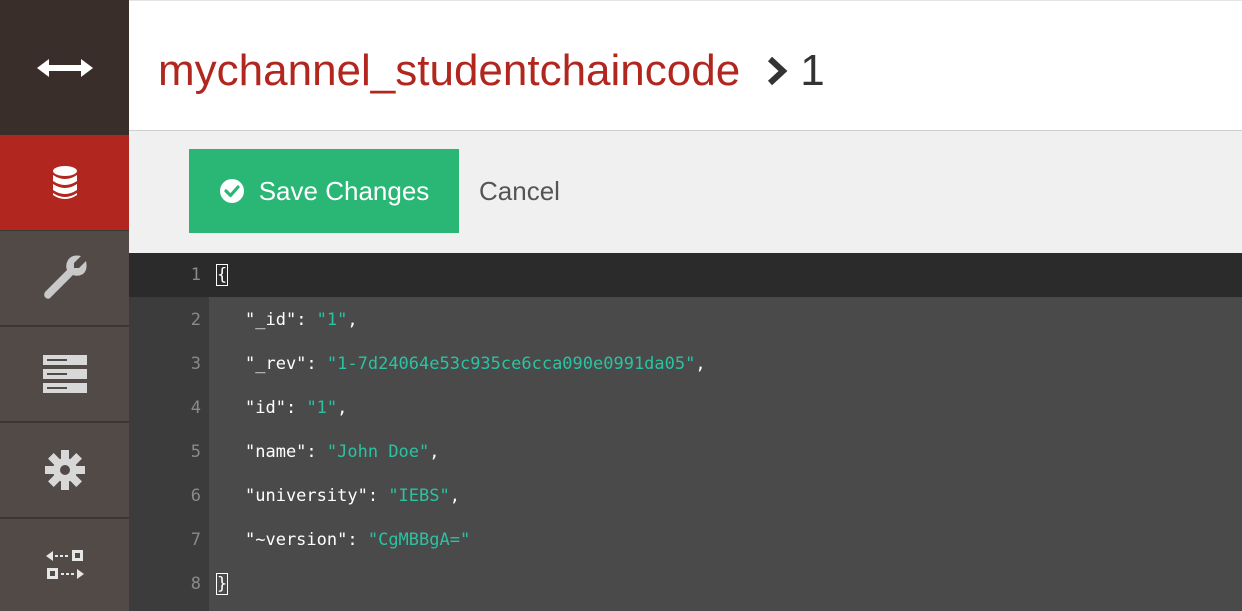  I want to click on code-line: 6 "university": "IEBS",, so click(685, 496).